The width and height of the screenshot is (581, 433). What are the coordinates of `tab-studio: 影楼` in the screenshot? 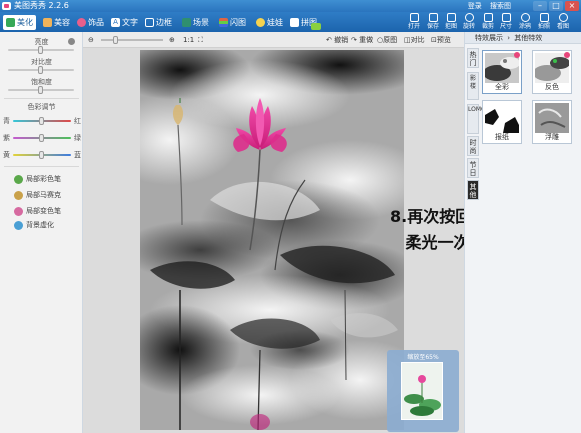 It's located at (473, 86).